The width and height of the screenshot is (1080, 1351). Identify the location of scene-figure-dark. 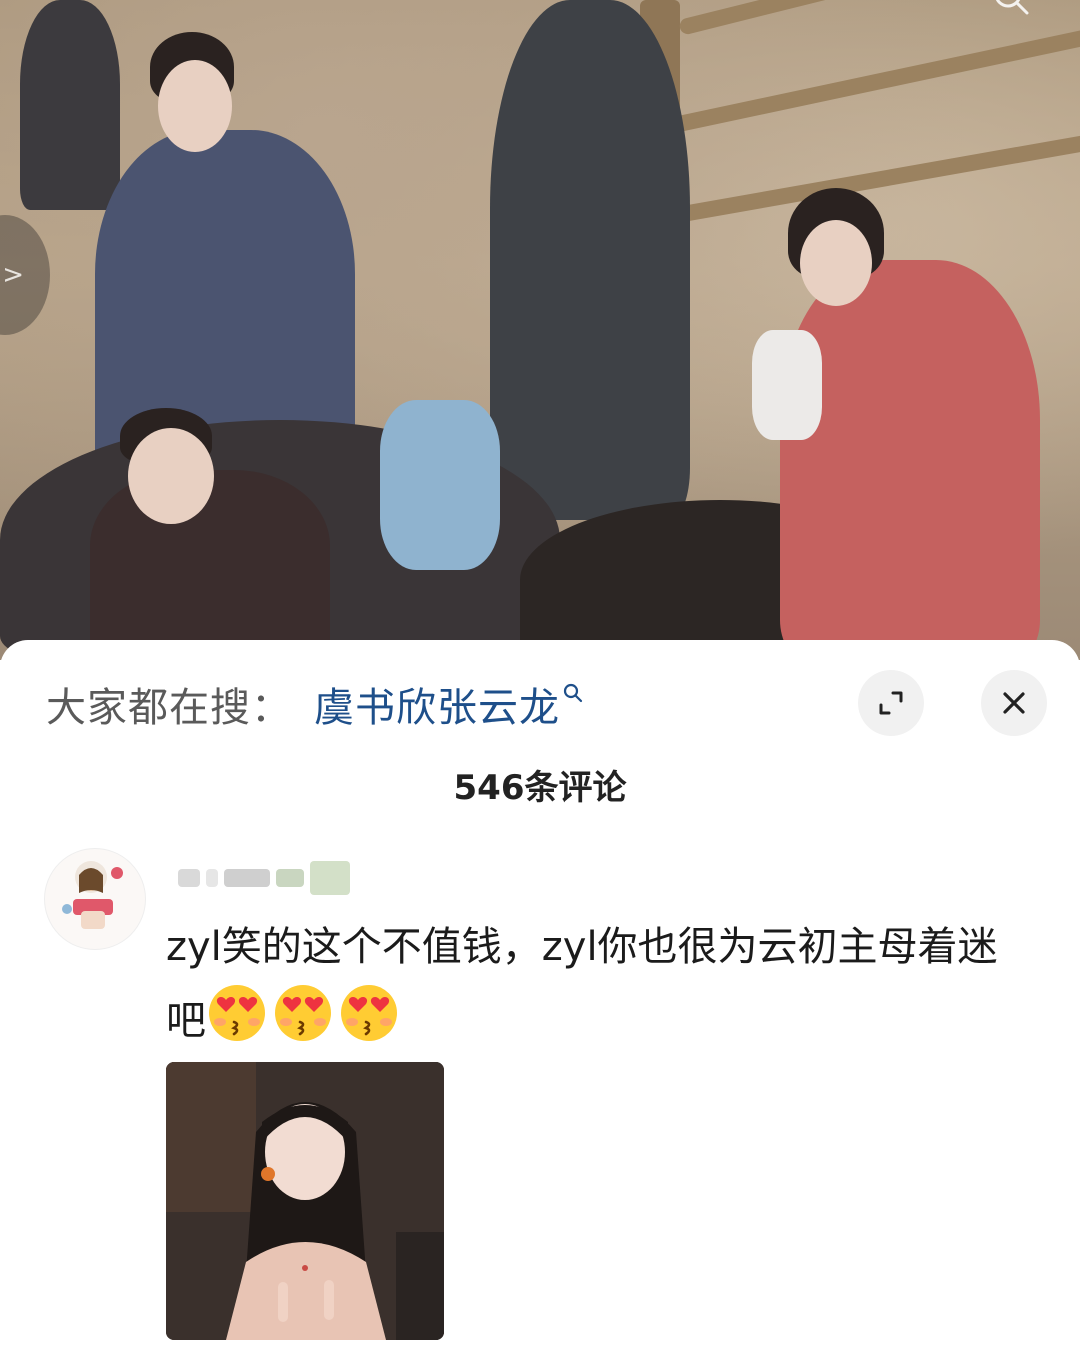
(70, 105).